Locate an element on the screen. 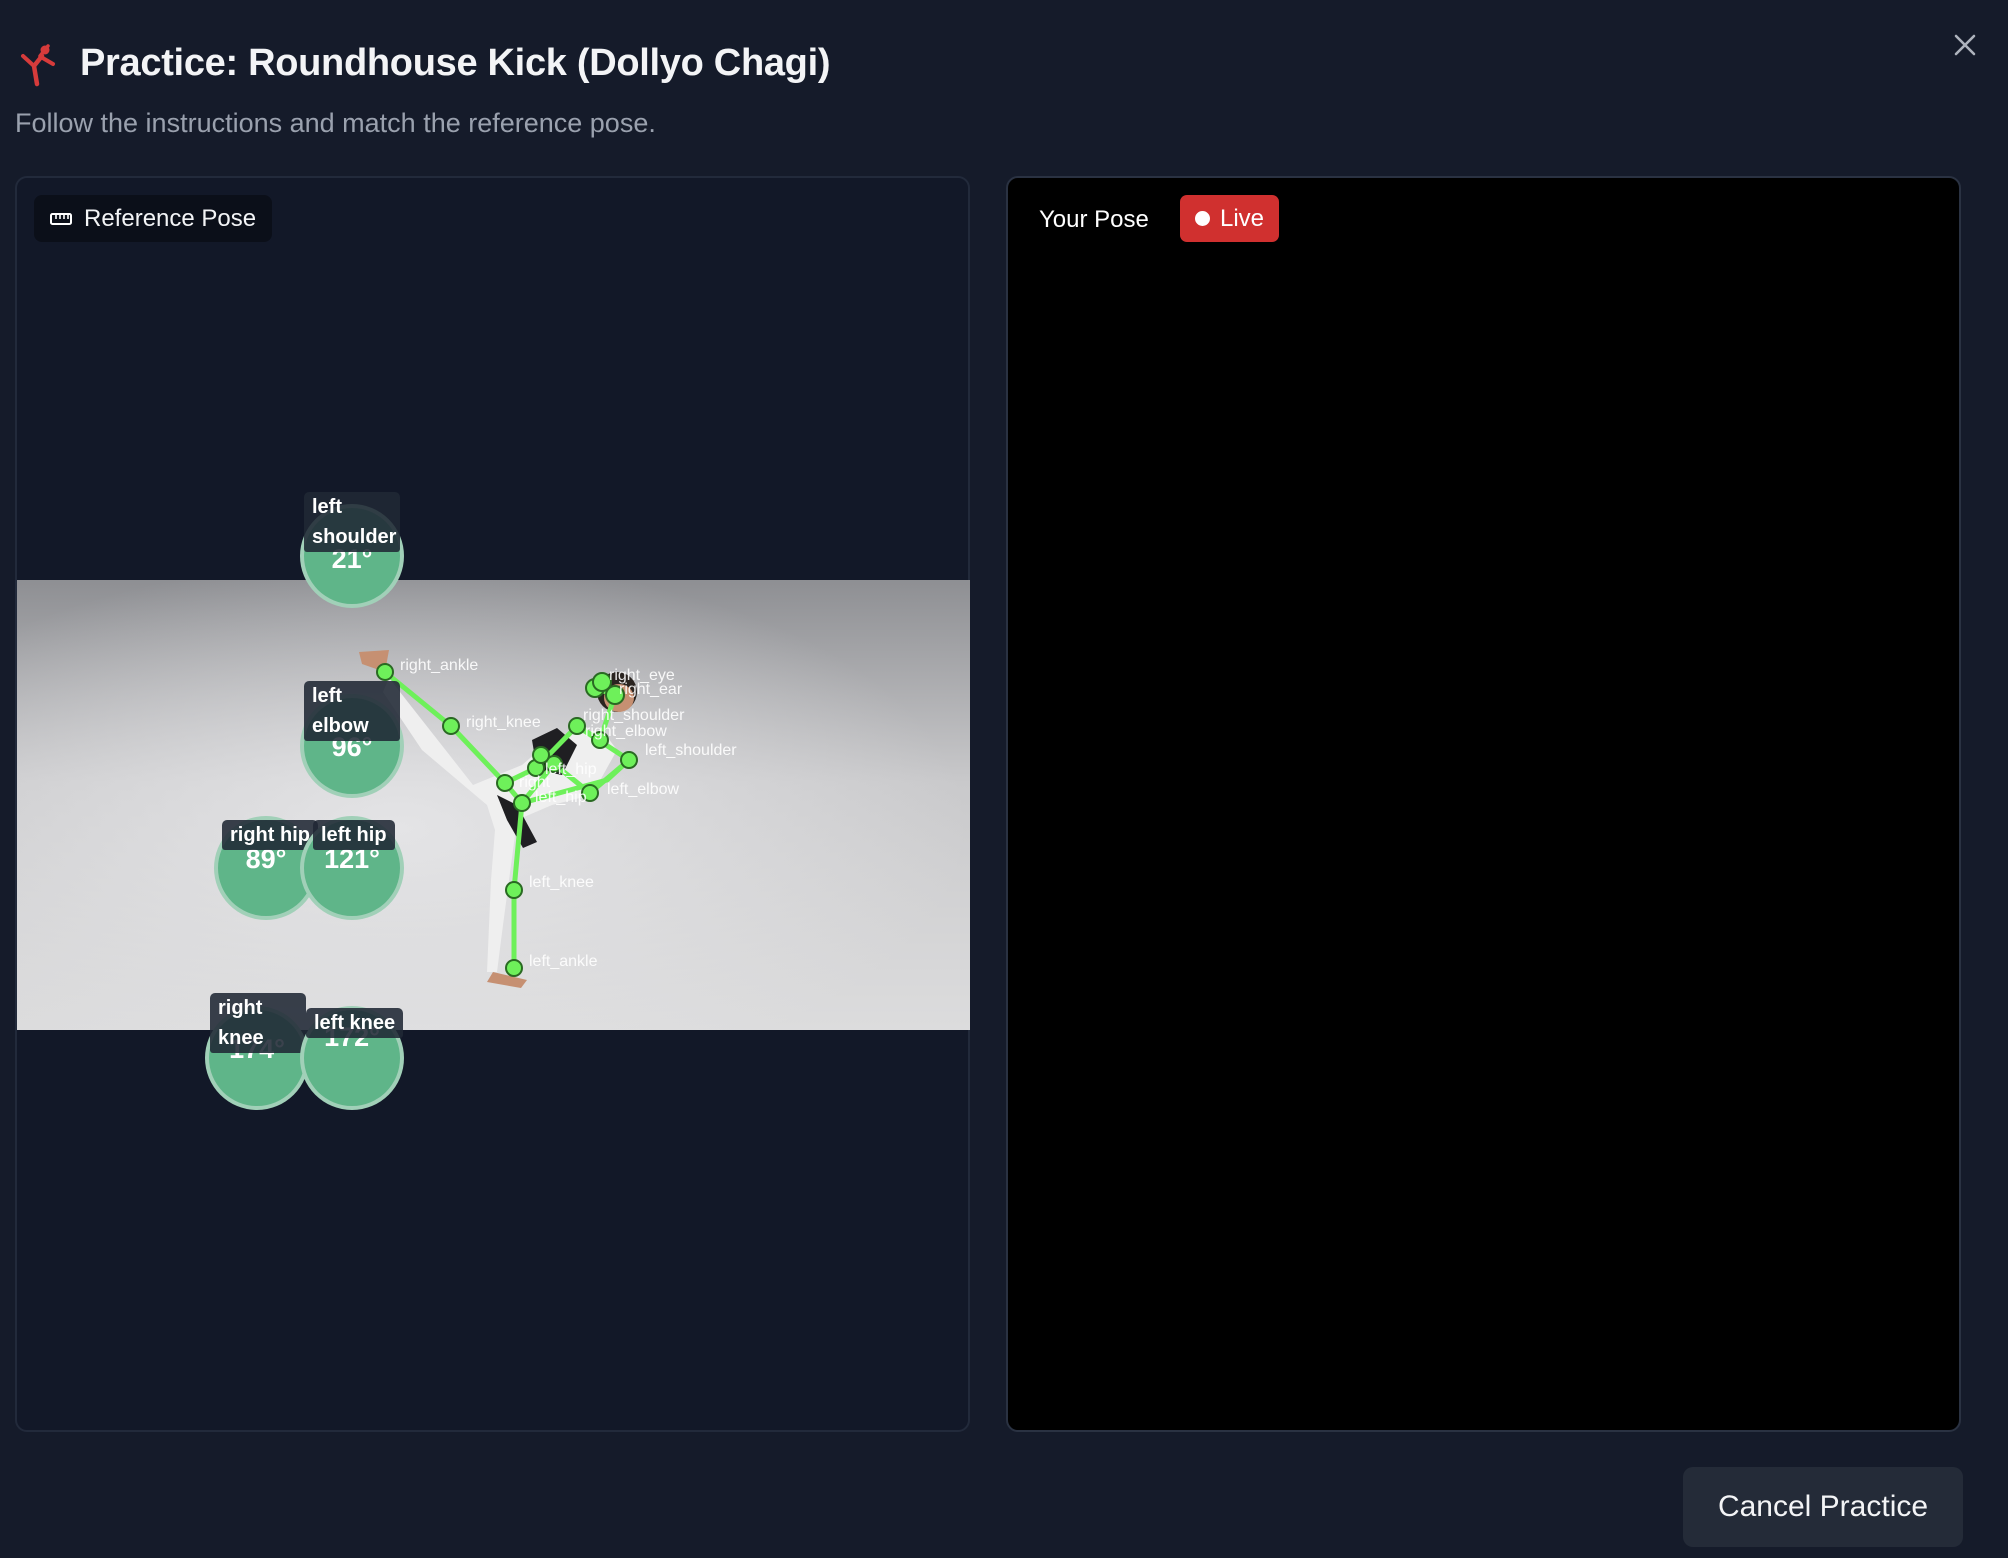 This screenshot has width=2008, height=1558. live-dot-icon is located at coordinates (1202, 218).